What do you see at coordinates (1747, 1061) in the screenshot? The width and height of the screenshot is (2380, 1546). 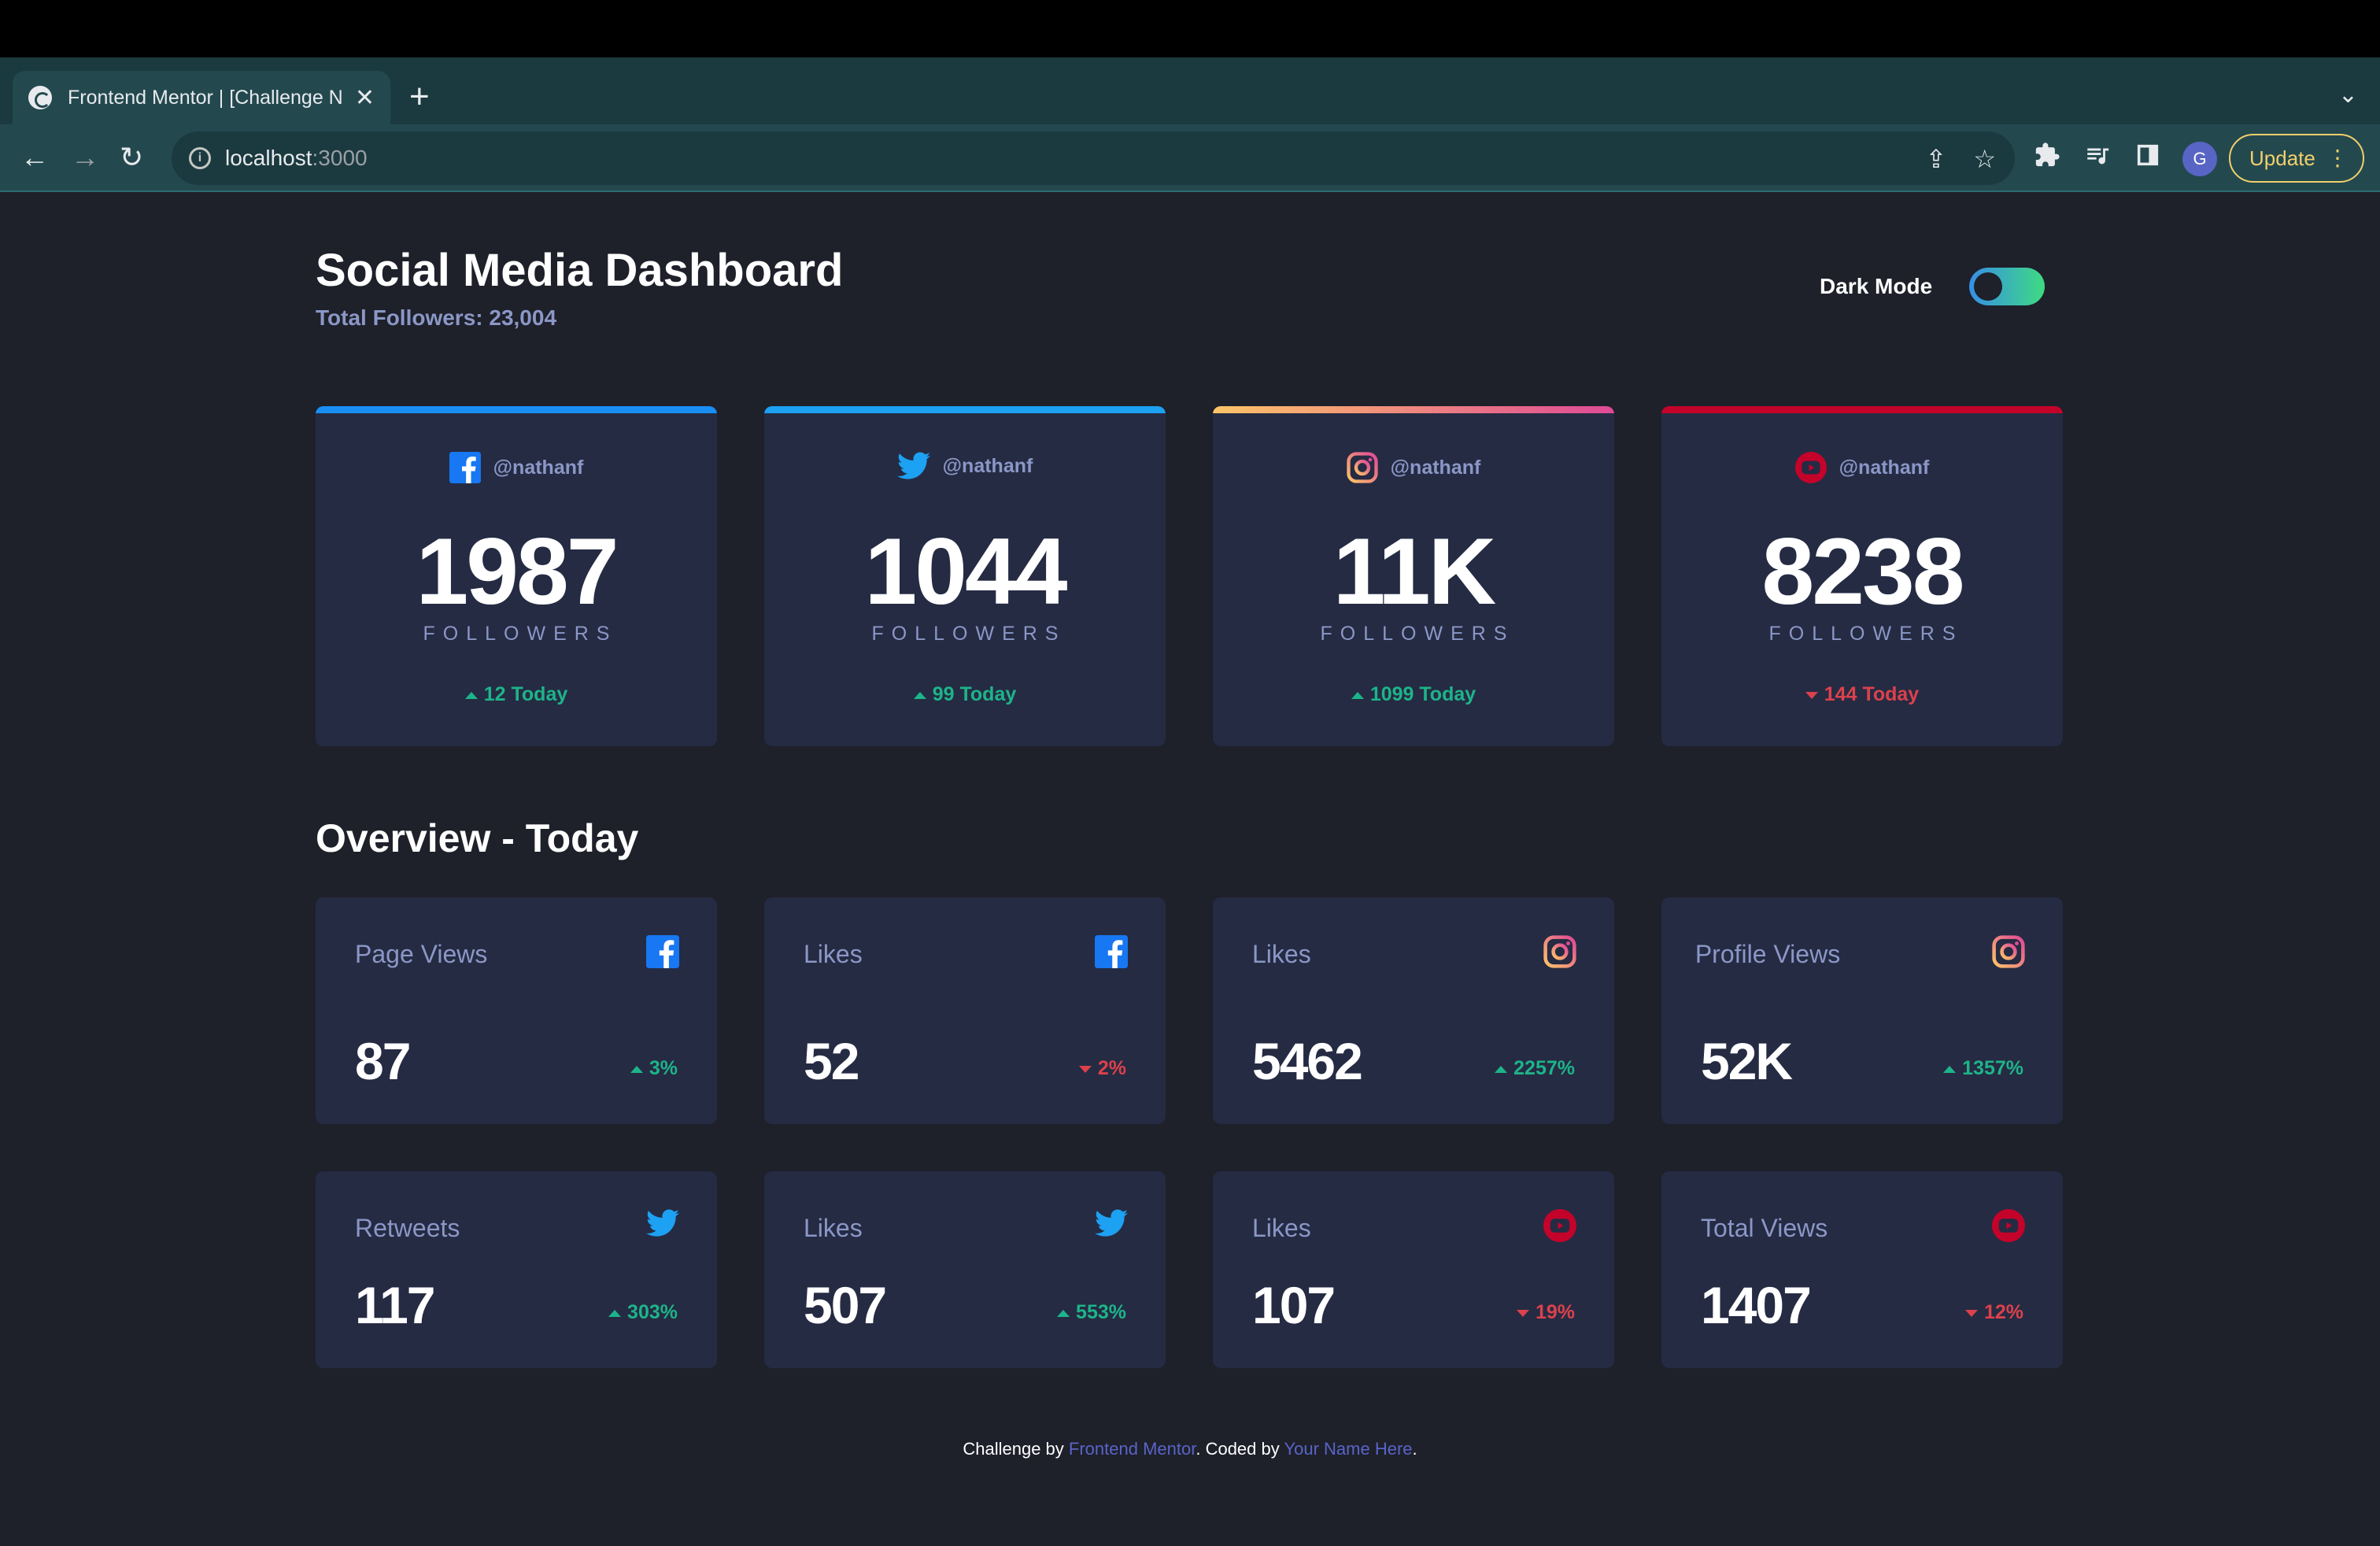 I see `overview-value: 52K` at bounding box center [1747, 1061].